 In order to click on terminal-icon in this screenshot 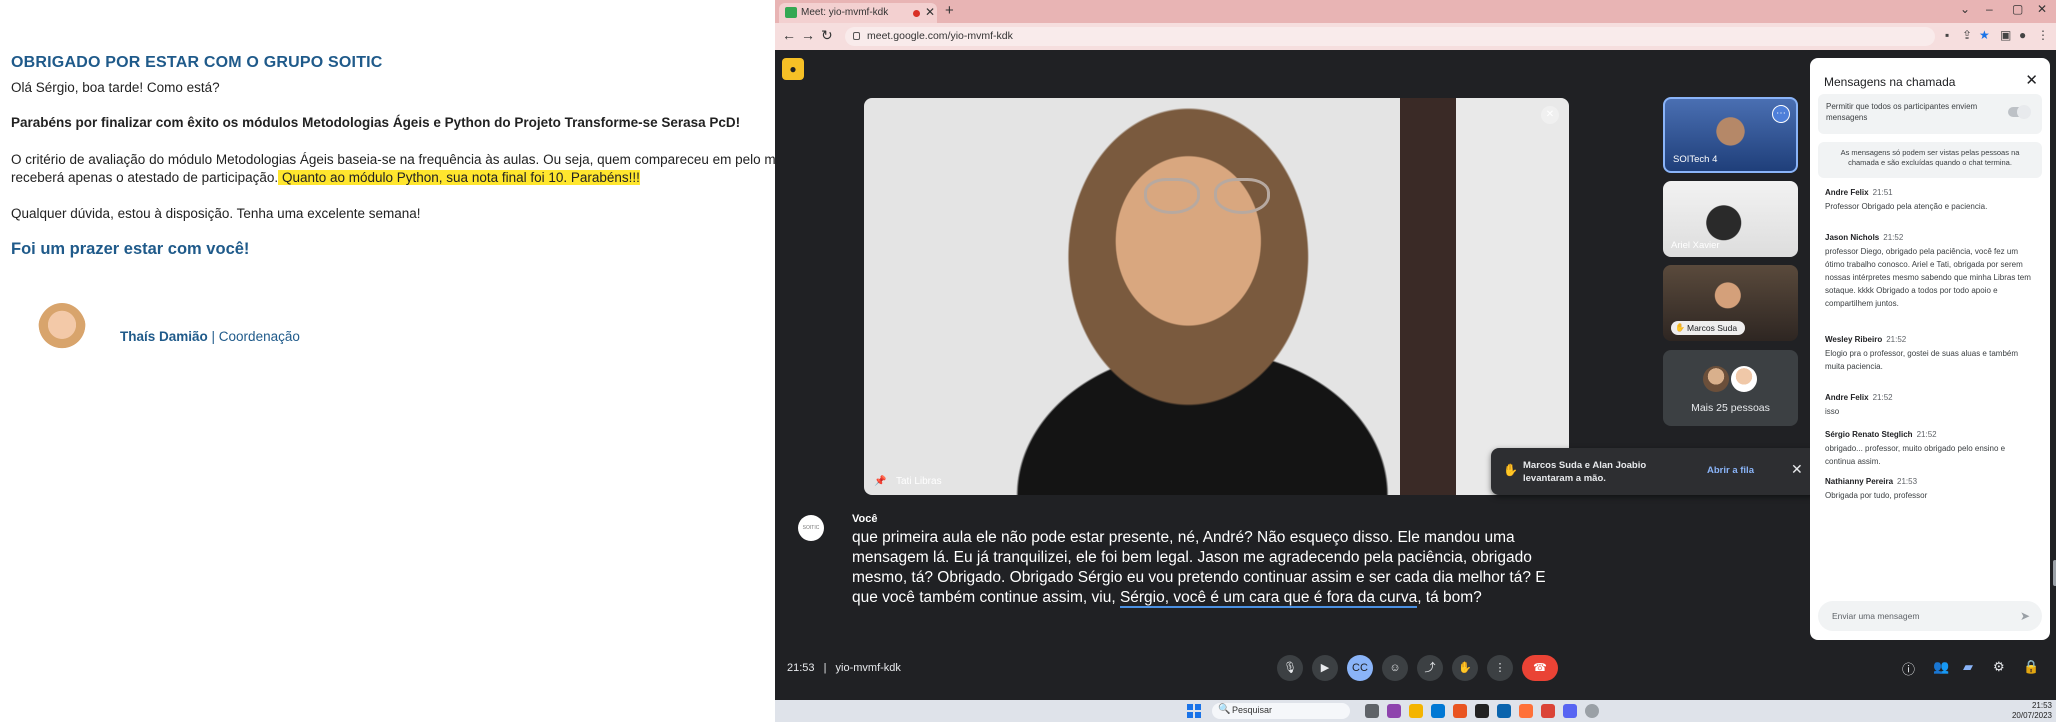, I will do `click(1482, 711)`.